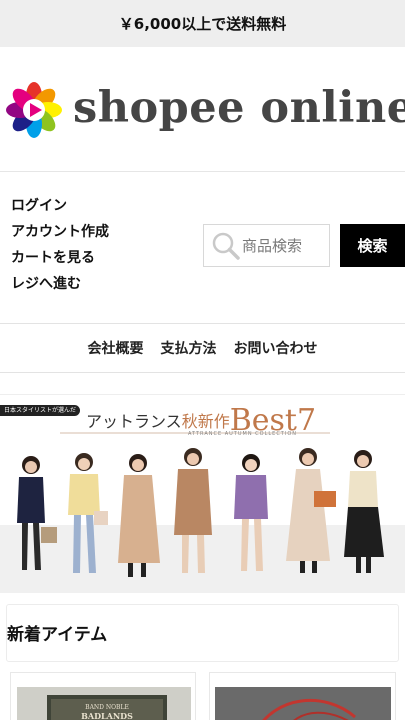 The height and width of the screenshot is (720, 405). What do you see at coordinates (60, 284) in the screenshot?
I see `checkout-link: レジへ進む` at bounding box center [60, 284].